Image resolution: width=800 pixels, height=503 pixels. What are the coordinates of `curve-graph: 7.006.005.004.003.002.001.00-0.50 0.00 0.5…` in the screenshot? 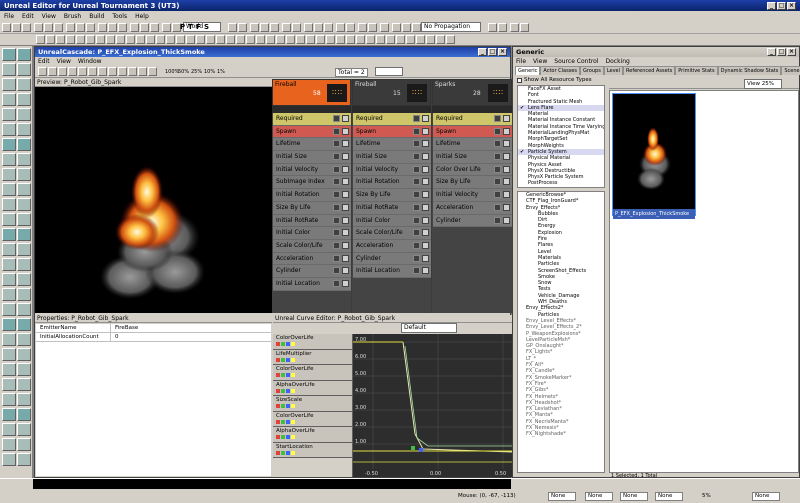 It's located at (432, 405).